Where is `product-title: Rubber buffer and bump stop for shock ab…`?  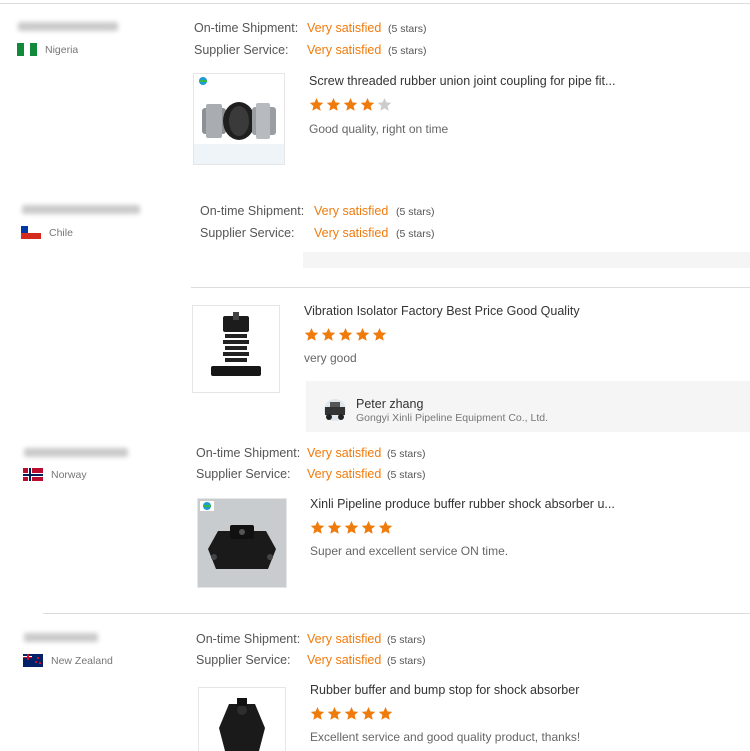
product-title: Rubber buffer and bump stop for shock ab… is located at coordinates (444, 690).